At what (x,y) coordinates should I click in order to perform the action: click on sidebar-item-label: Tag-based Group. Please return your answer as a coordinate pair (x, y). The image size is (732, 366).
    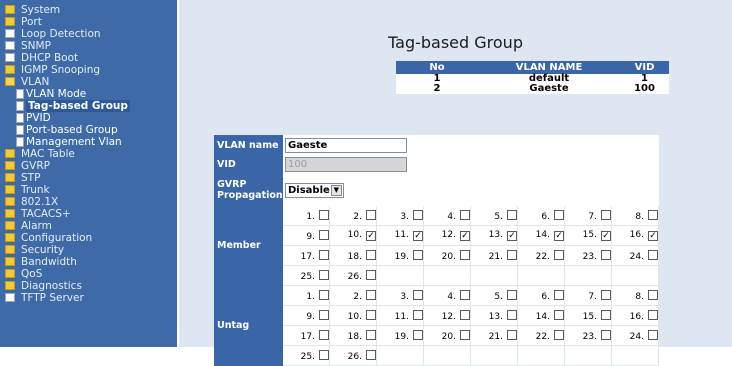
    Looking at the image, I should click on (78, 106).